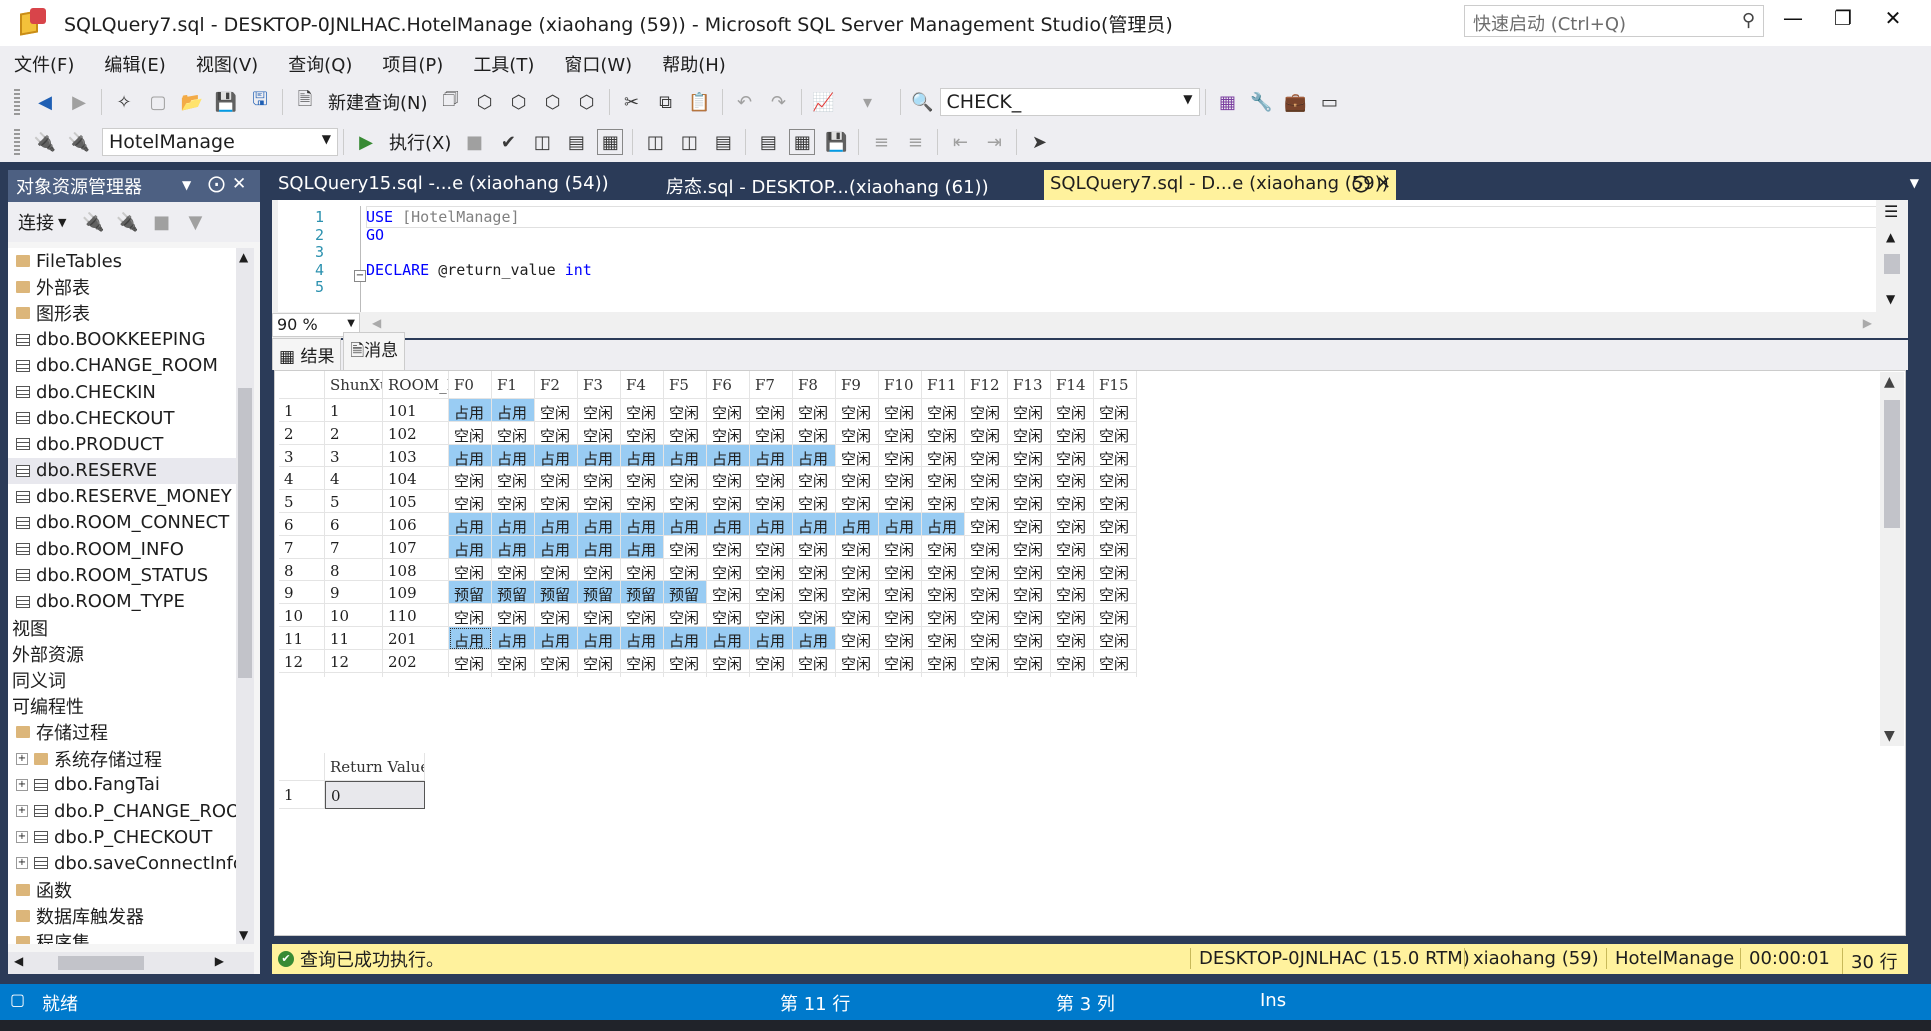 Image resolution: width=1931 pixels, height=1031 pixels. What do you see at coordinates (131, 837) in the screenshot?
I see `tree-node: + dbo.P_CHECKOUT` at bounding box center [131, 837].